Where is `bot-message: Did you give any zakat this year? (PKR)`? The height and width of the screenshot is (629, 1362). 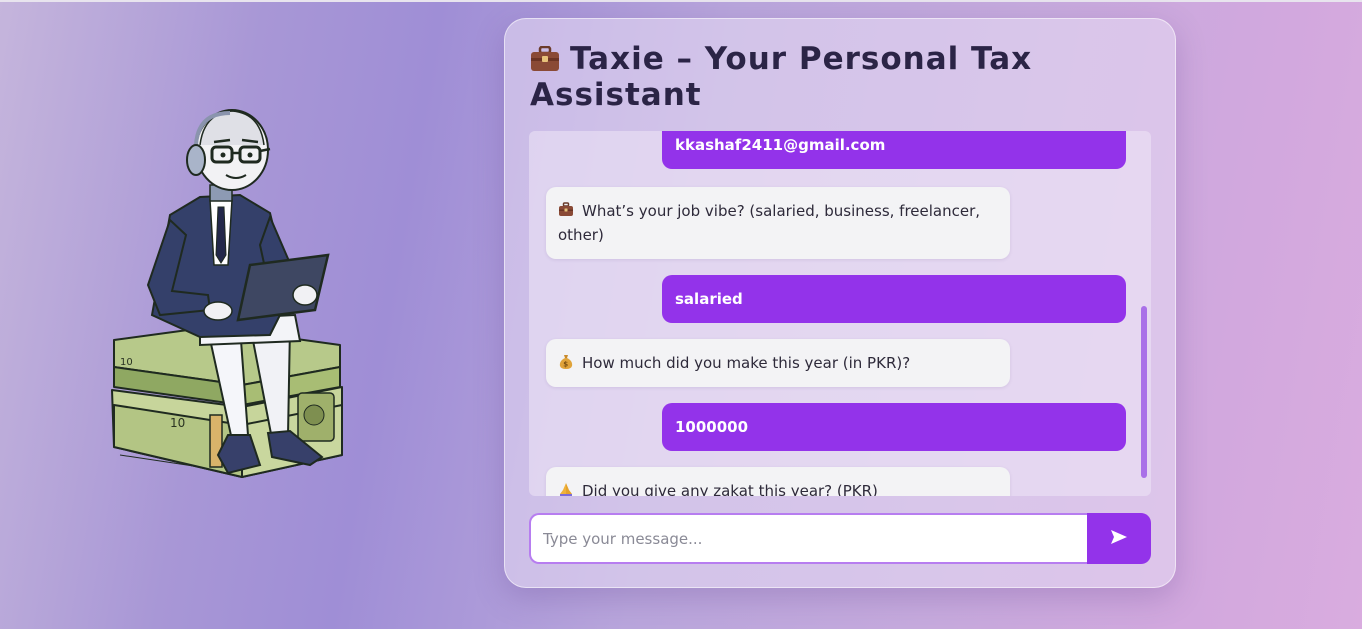
bot-message: Did you give any zakat this year? (PKR) is located at coordinates (778, 481).